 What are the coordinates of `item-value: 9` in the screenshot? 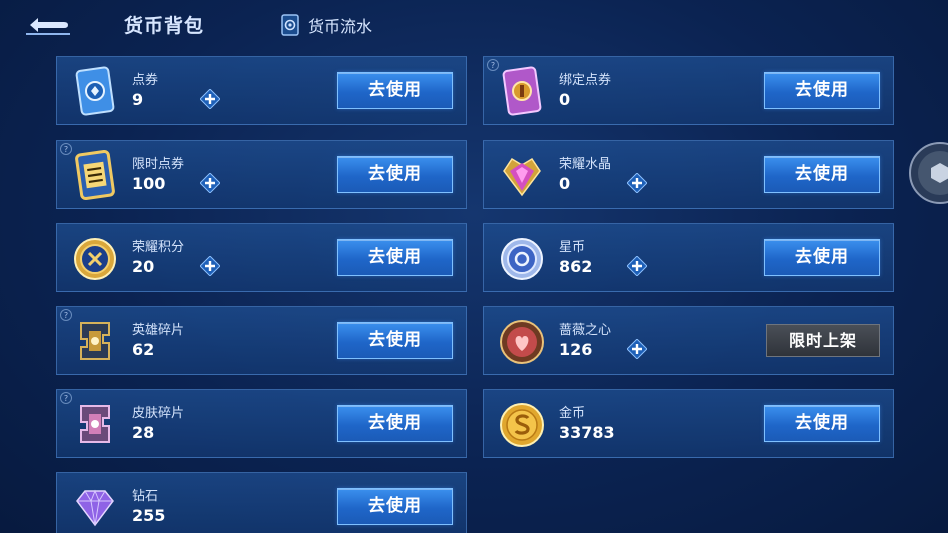 It's located at (138, 99).